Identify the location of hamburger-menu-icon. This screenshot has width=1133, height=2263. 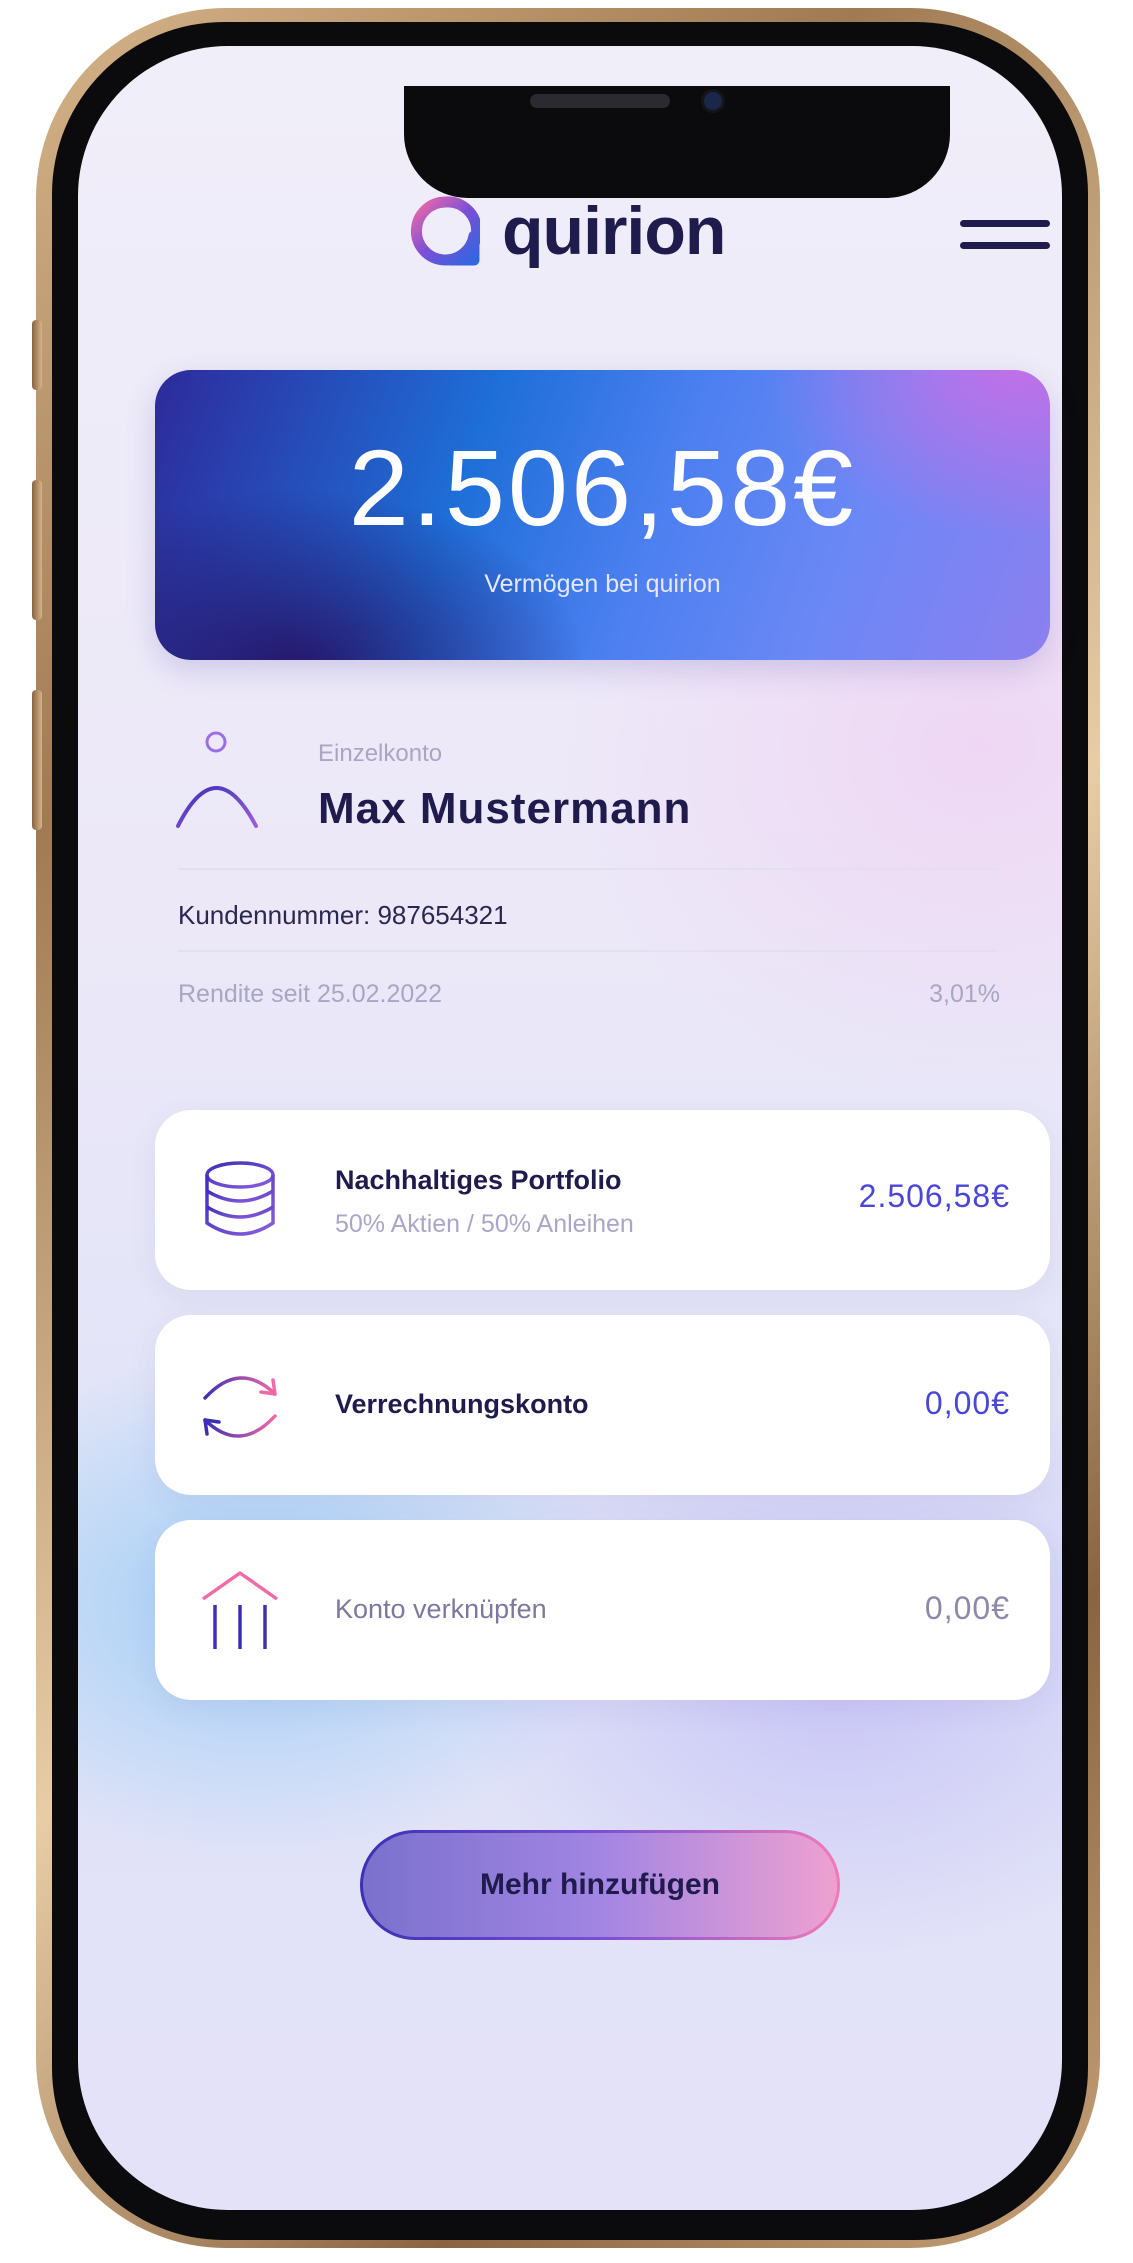
(1005, 234).